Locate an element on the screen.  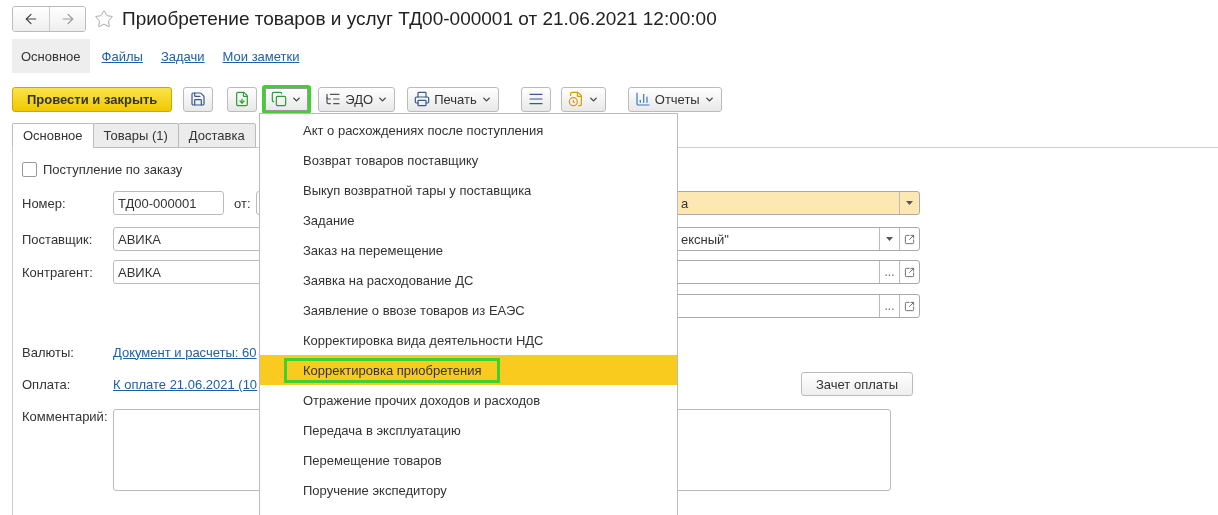
menu-item: Перемещение товаров is located at coordinates (468, 460).